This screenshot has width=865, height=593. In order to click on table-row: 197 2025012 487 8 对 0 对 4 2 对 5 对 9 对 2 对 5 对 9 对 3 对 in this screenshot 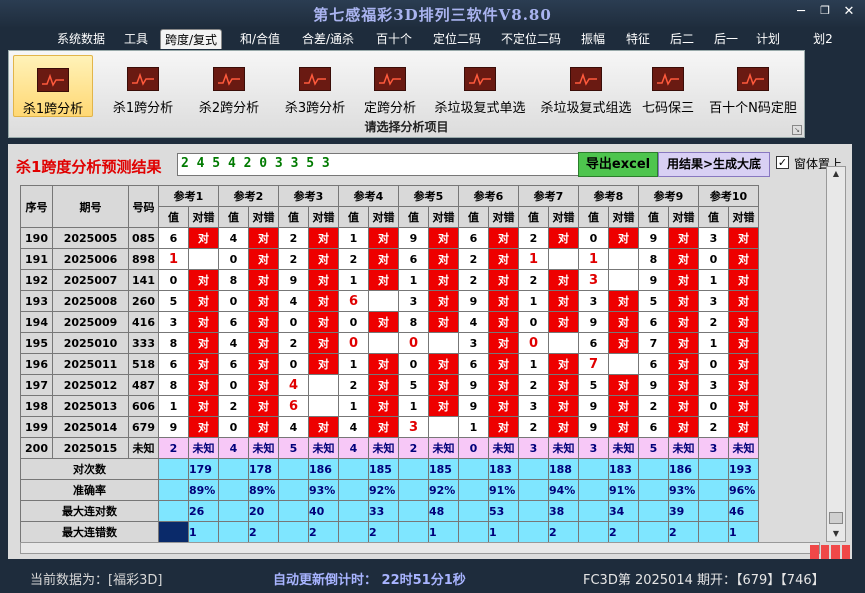, I will do `click(389, 385)`.